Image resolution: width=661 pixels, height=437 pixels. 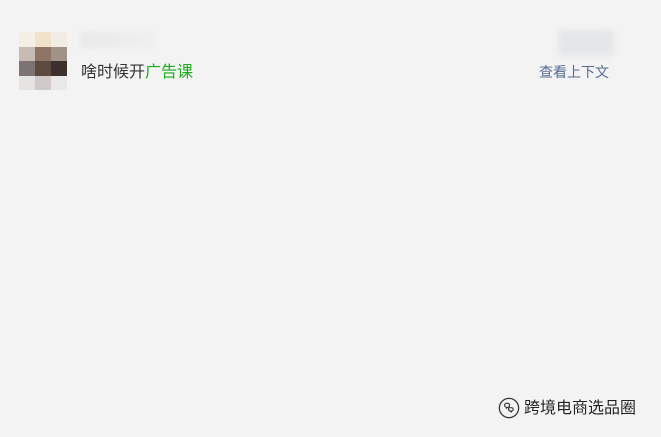 I want to click on watermark-text: 跨境电商选品圈, so click(x=580, y=407).